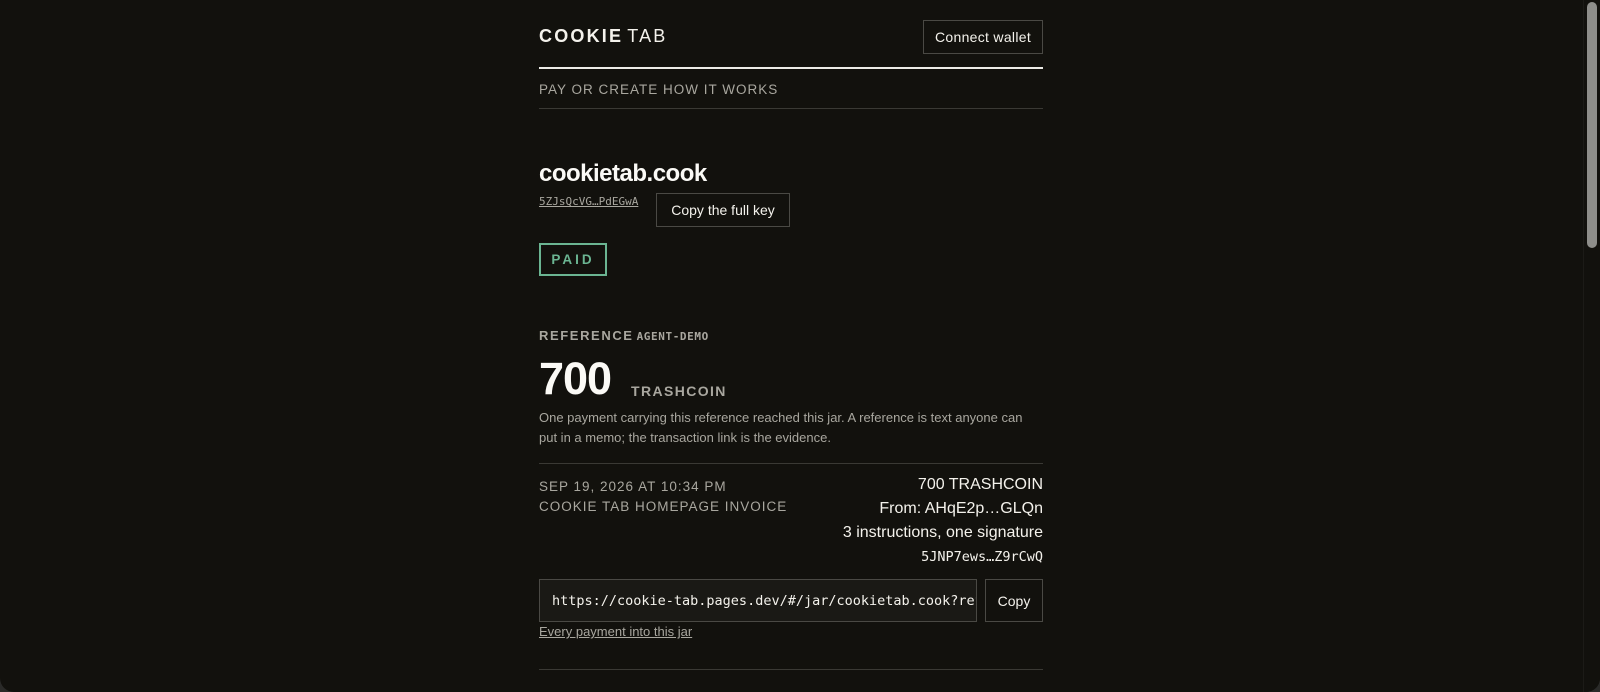 The width and height of the screenshot is (1600, 692). What do you see at coordinates (1592, 125) in the screenshot?
I see `scrollbar-thumb` at bounding box center [1592, 125].